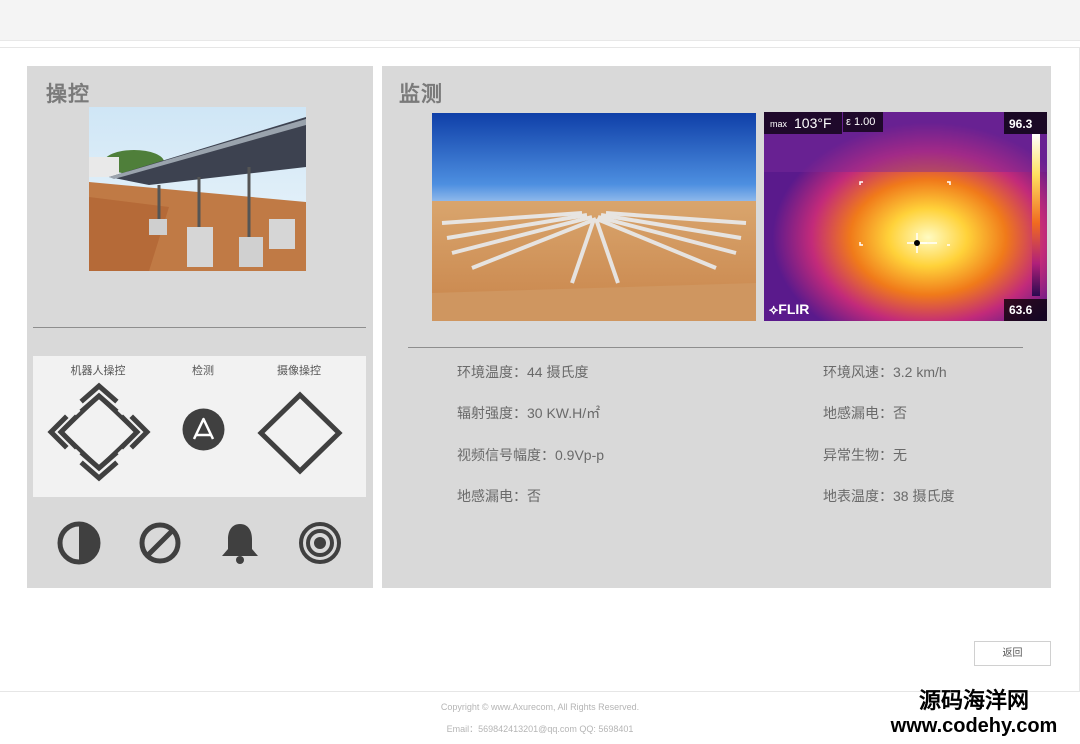 The image size is (1080, 744). Describe the element at coordinates (594, 217) in the screenshot. I see `solar-field-image` at that location.